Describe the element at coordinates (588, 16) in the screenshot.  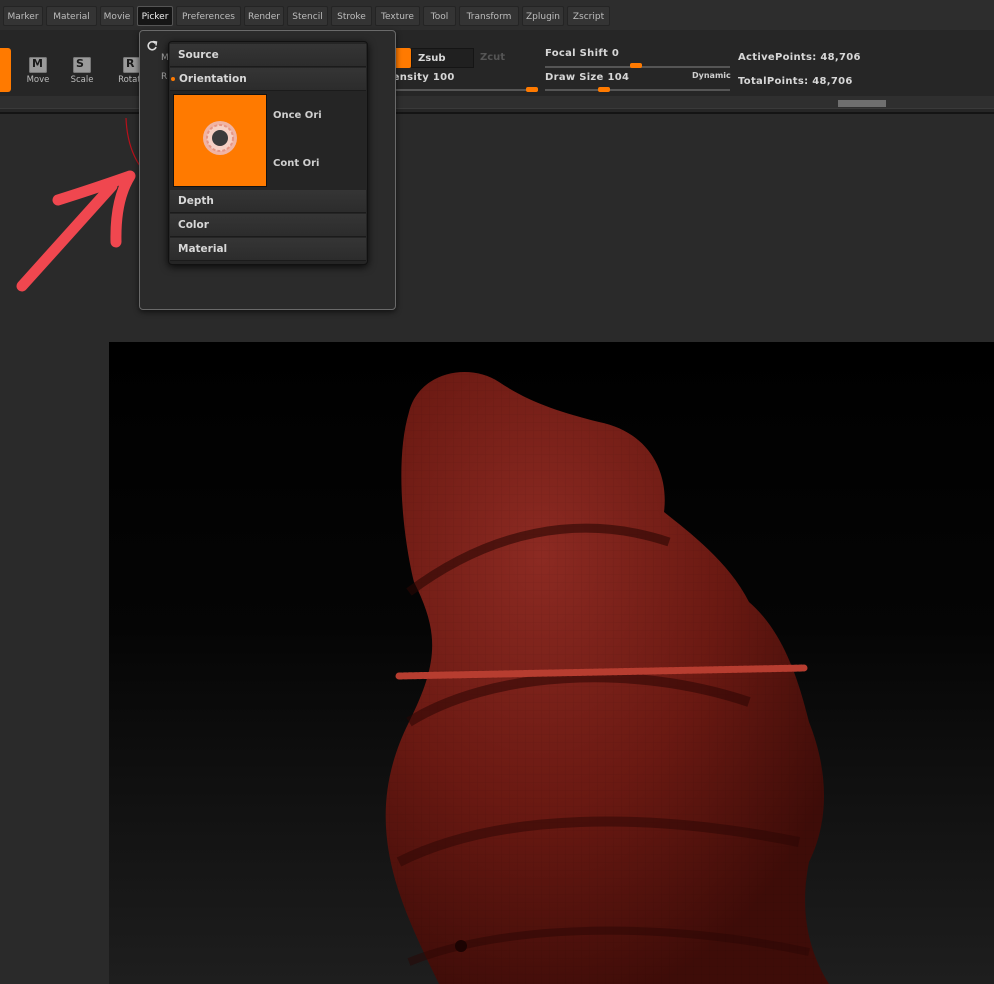
I see `menu-zscript: Zscript` at that location.